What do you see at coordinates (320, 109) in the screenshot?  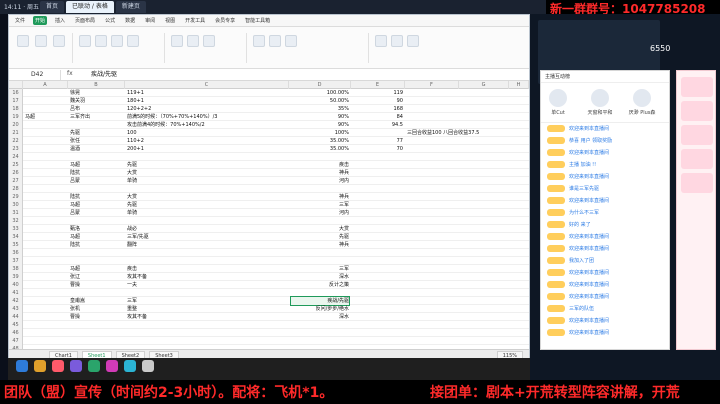 I see `table-cell: 35%` at bounding box center [320, 109].